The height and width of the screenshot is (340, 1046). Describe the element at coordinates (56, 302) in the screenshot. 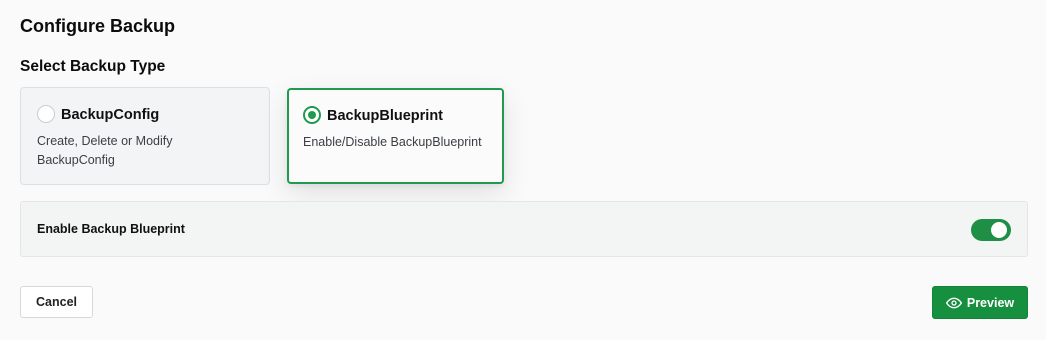

I see `cancel-button: Cancel` at that location.